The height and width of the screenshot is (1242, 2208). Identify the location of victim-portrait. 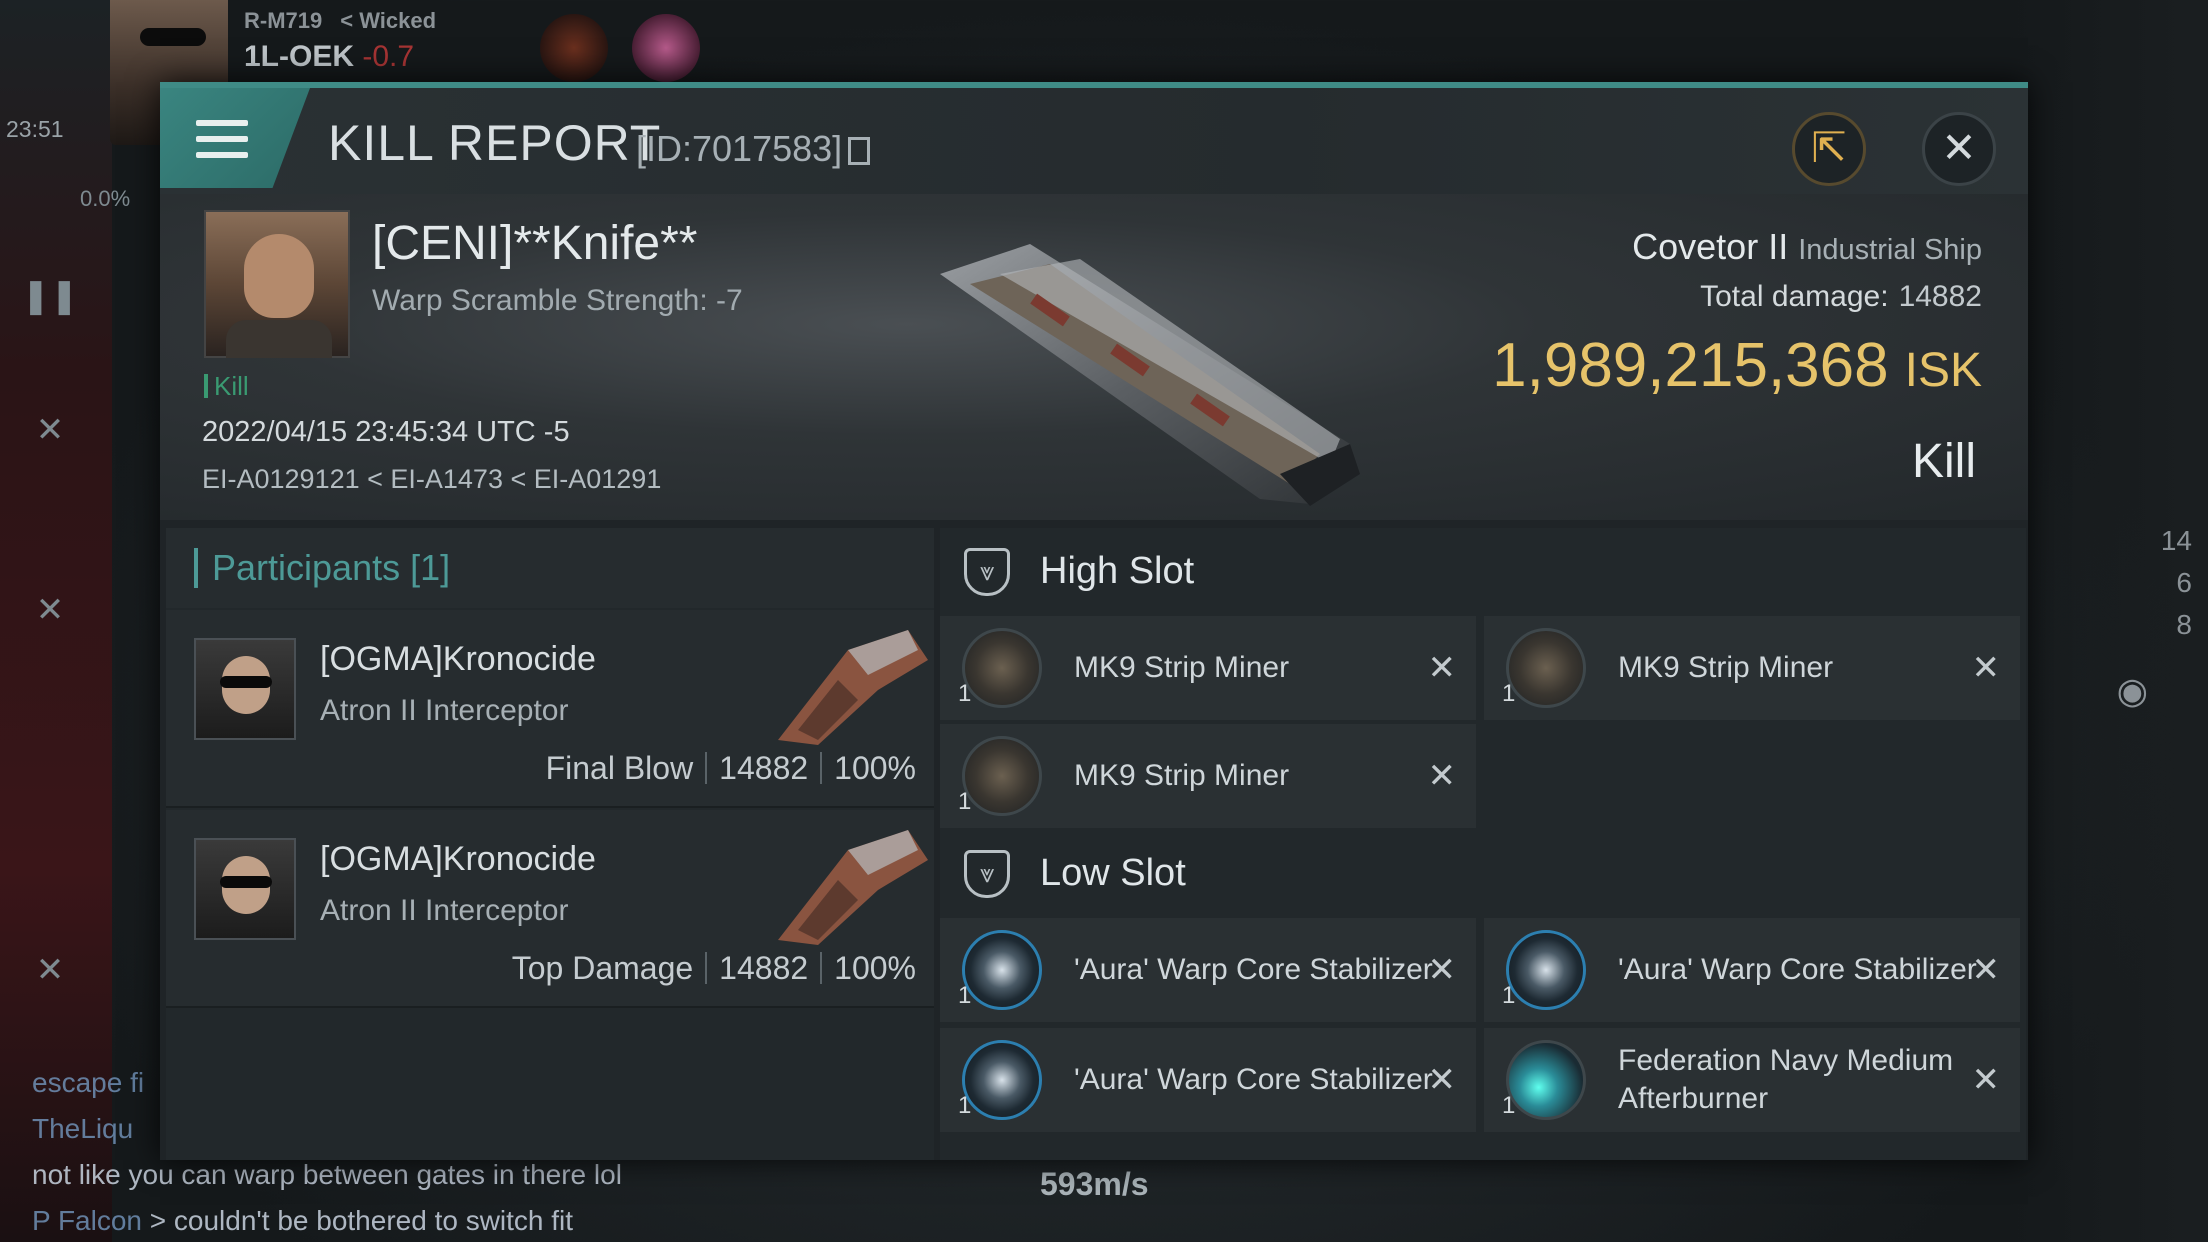
(277, 284).